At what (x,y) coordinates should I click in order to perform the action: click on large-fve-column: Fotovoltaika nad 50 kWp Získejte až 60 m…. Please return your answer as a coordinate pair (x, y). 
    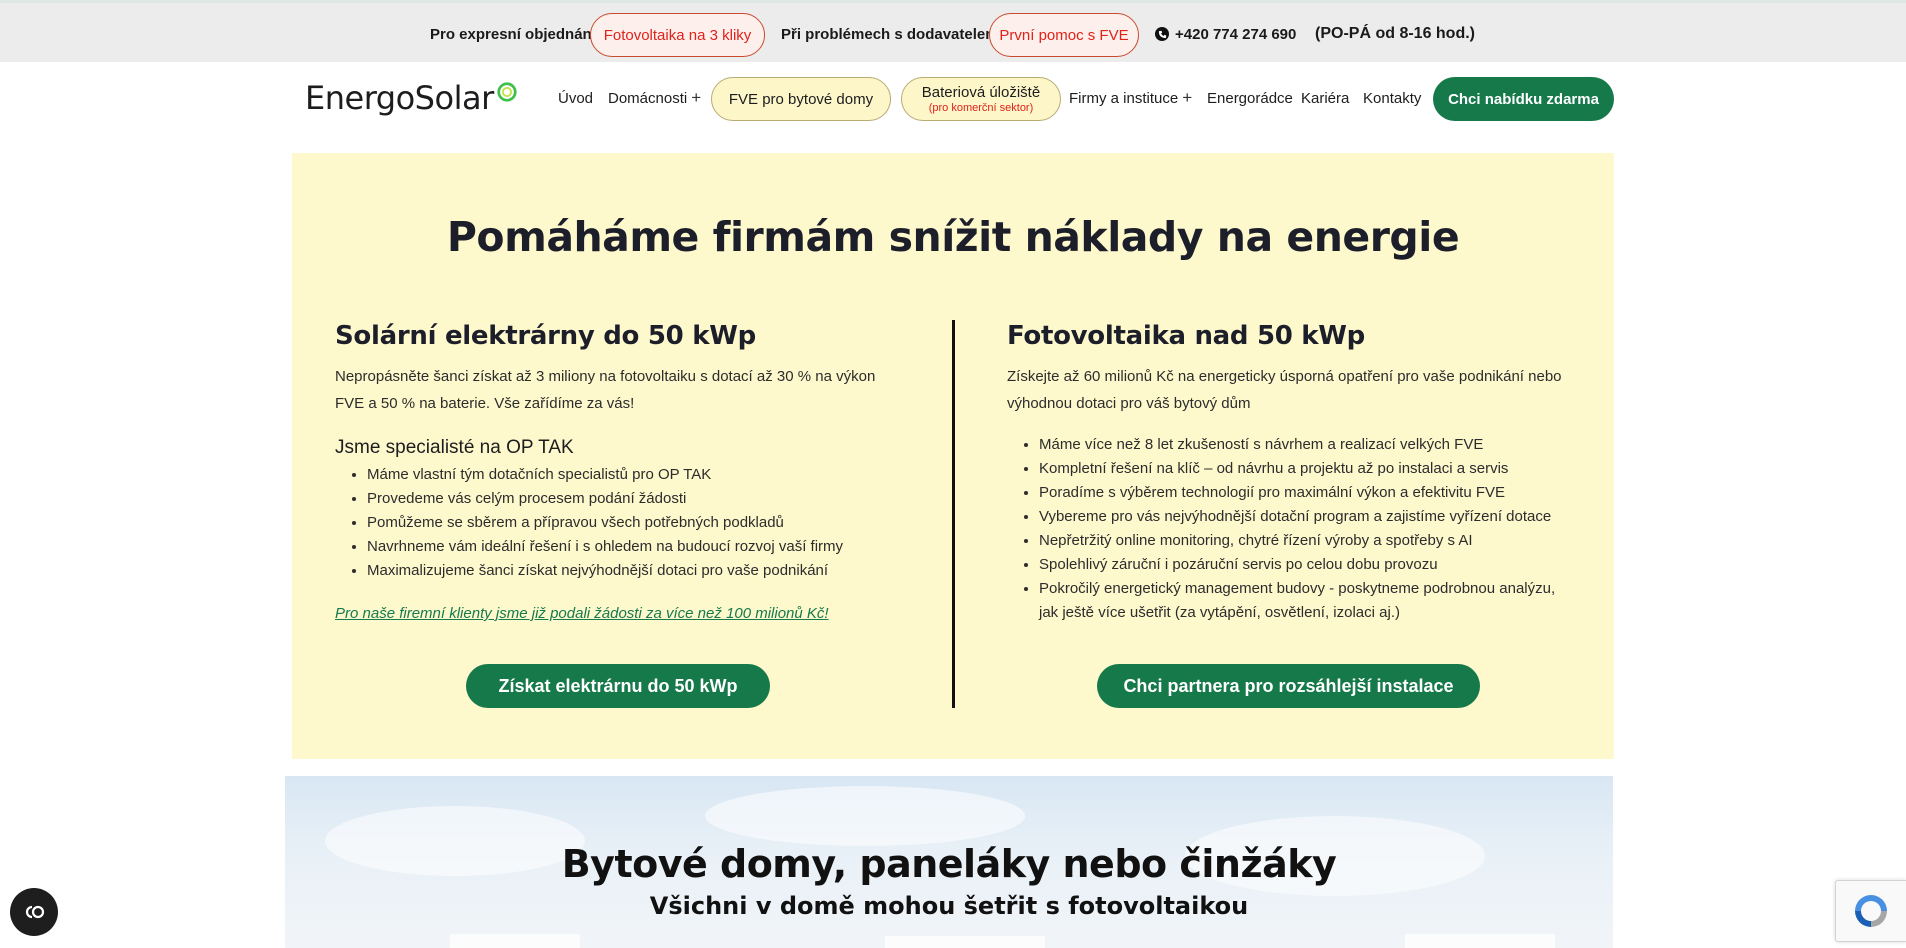
    Looking at the image, I should click on (1292, 473).